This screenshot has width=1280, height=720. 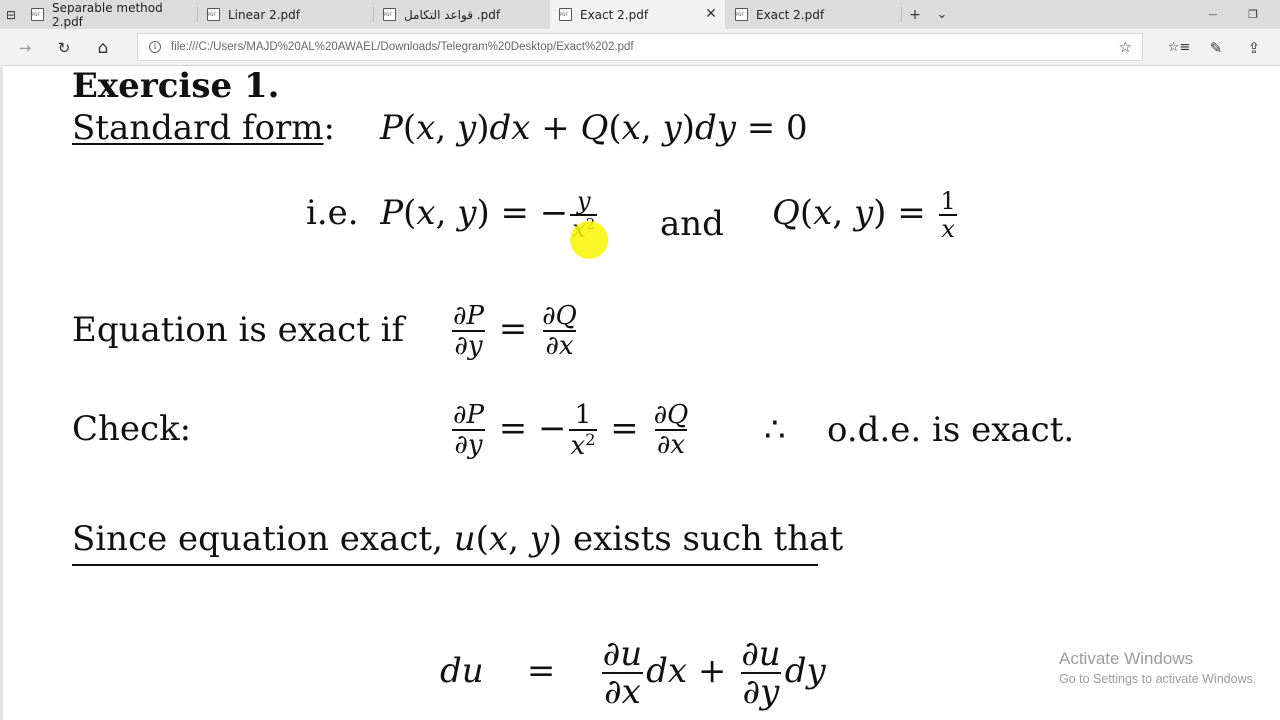 What do you see at coordinates (64, 47) in the screenshot?
I see `refresh-icon: ↻` at bounding box center [64, 47].